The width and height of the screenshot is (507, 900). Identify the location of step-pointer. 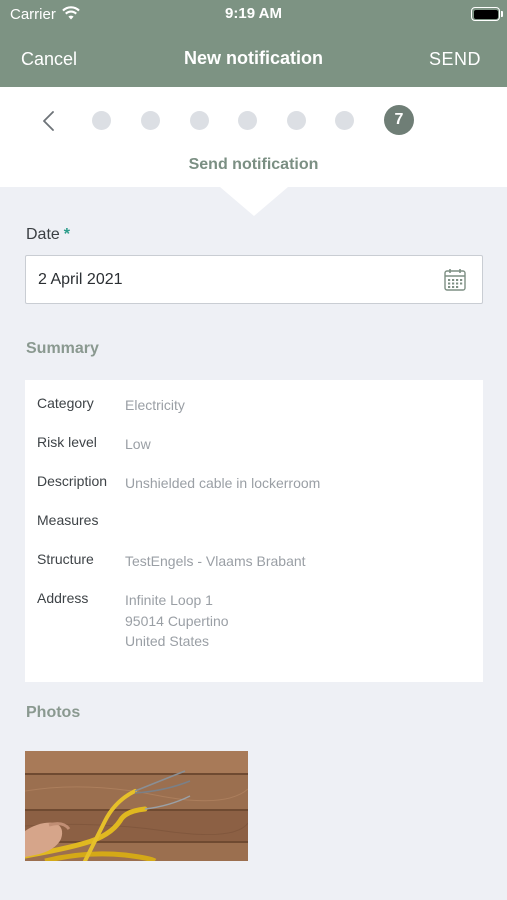
(254, 201).